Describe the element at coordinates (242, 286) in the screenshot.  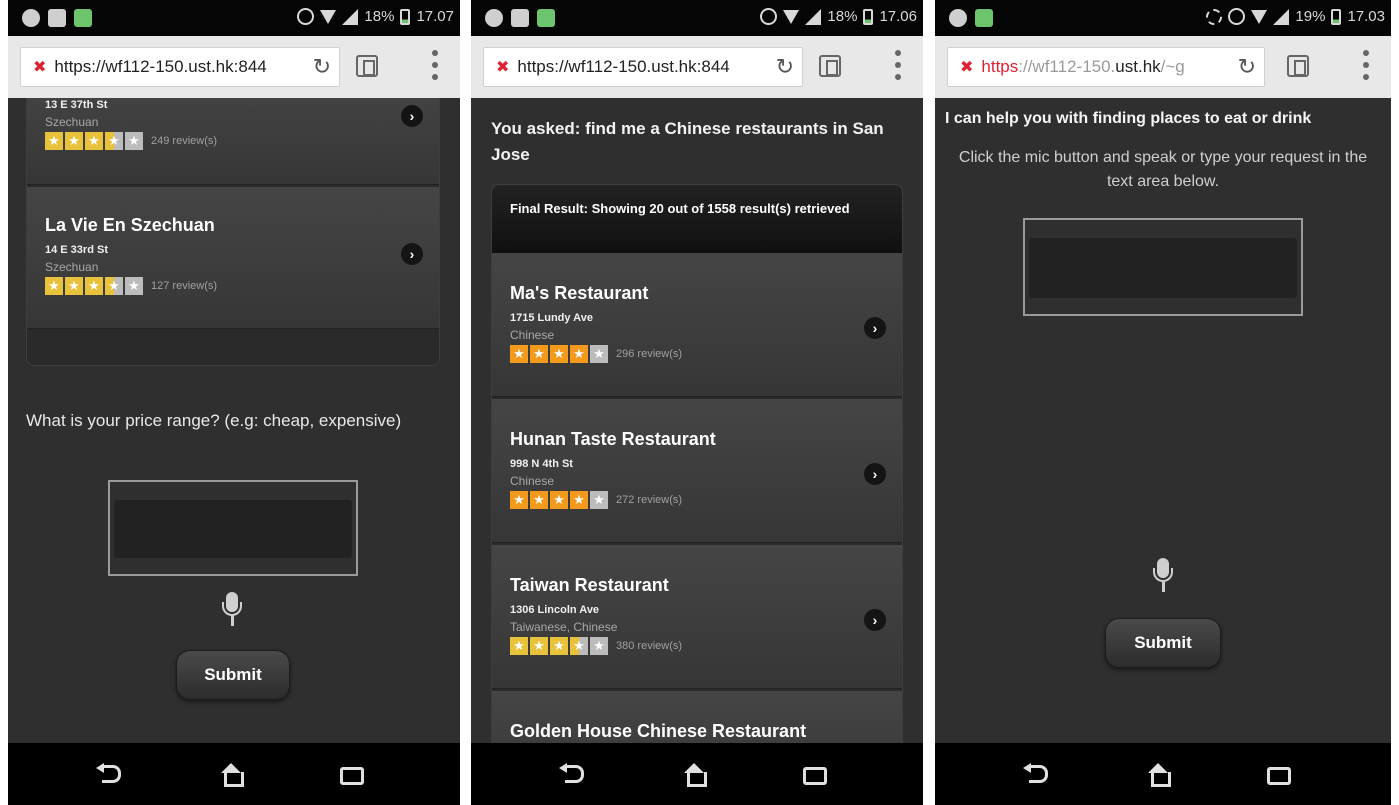
I see `result-rating: ★ ★ ★ ★ ★ 127 review(s)` at that location.